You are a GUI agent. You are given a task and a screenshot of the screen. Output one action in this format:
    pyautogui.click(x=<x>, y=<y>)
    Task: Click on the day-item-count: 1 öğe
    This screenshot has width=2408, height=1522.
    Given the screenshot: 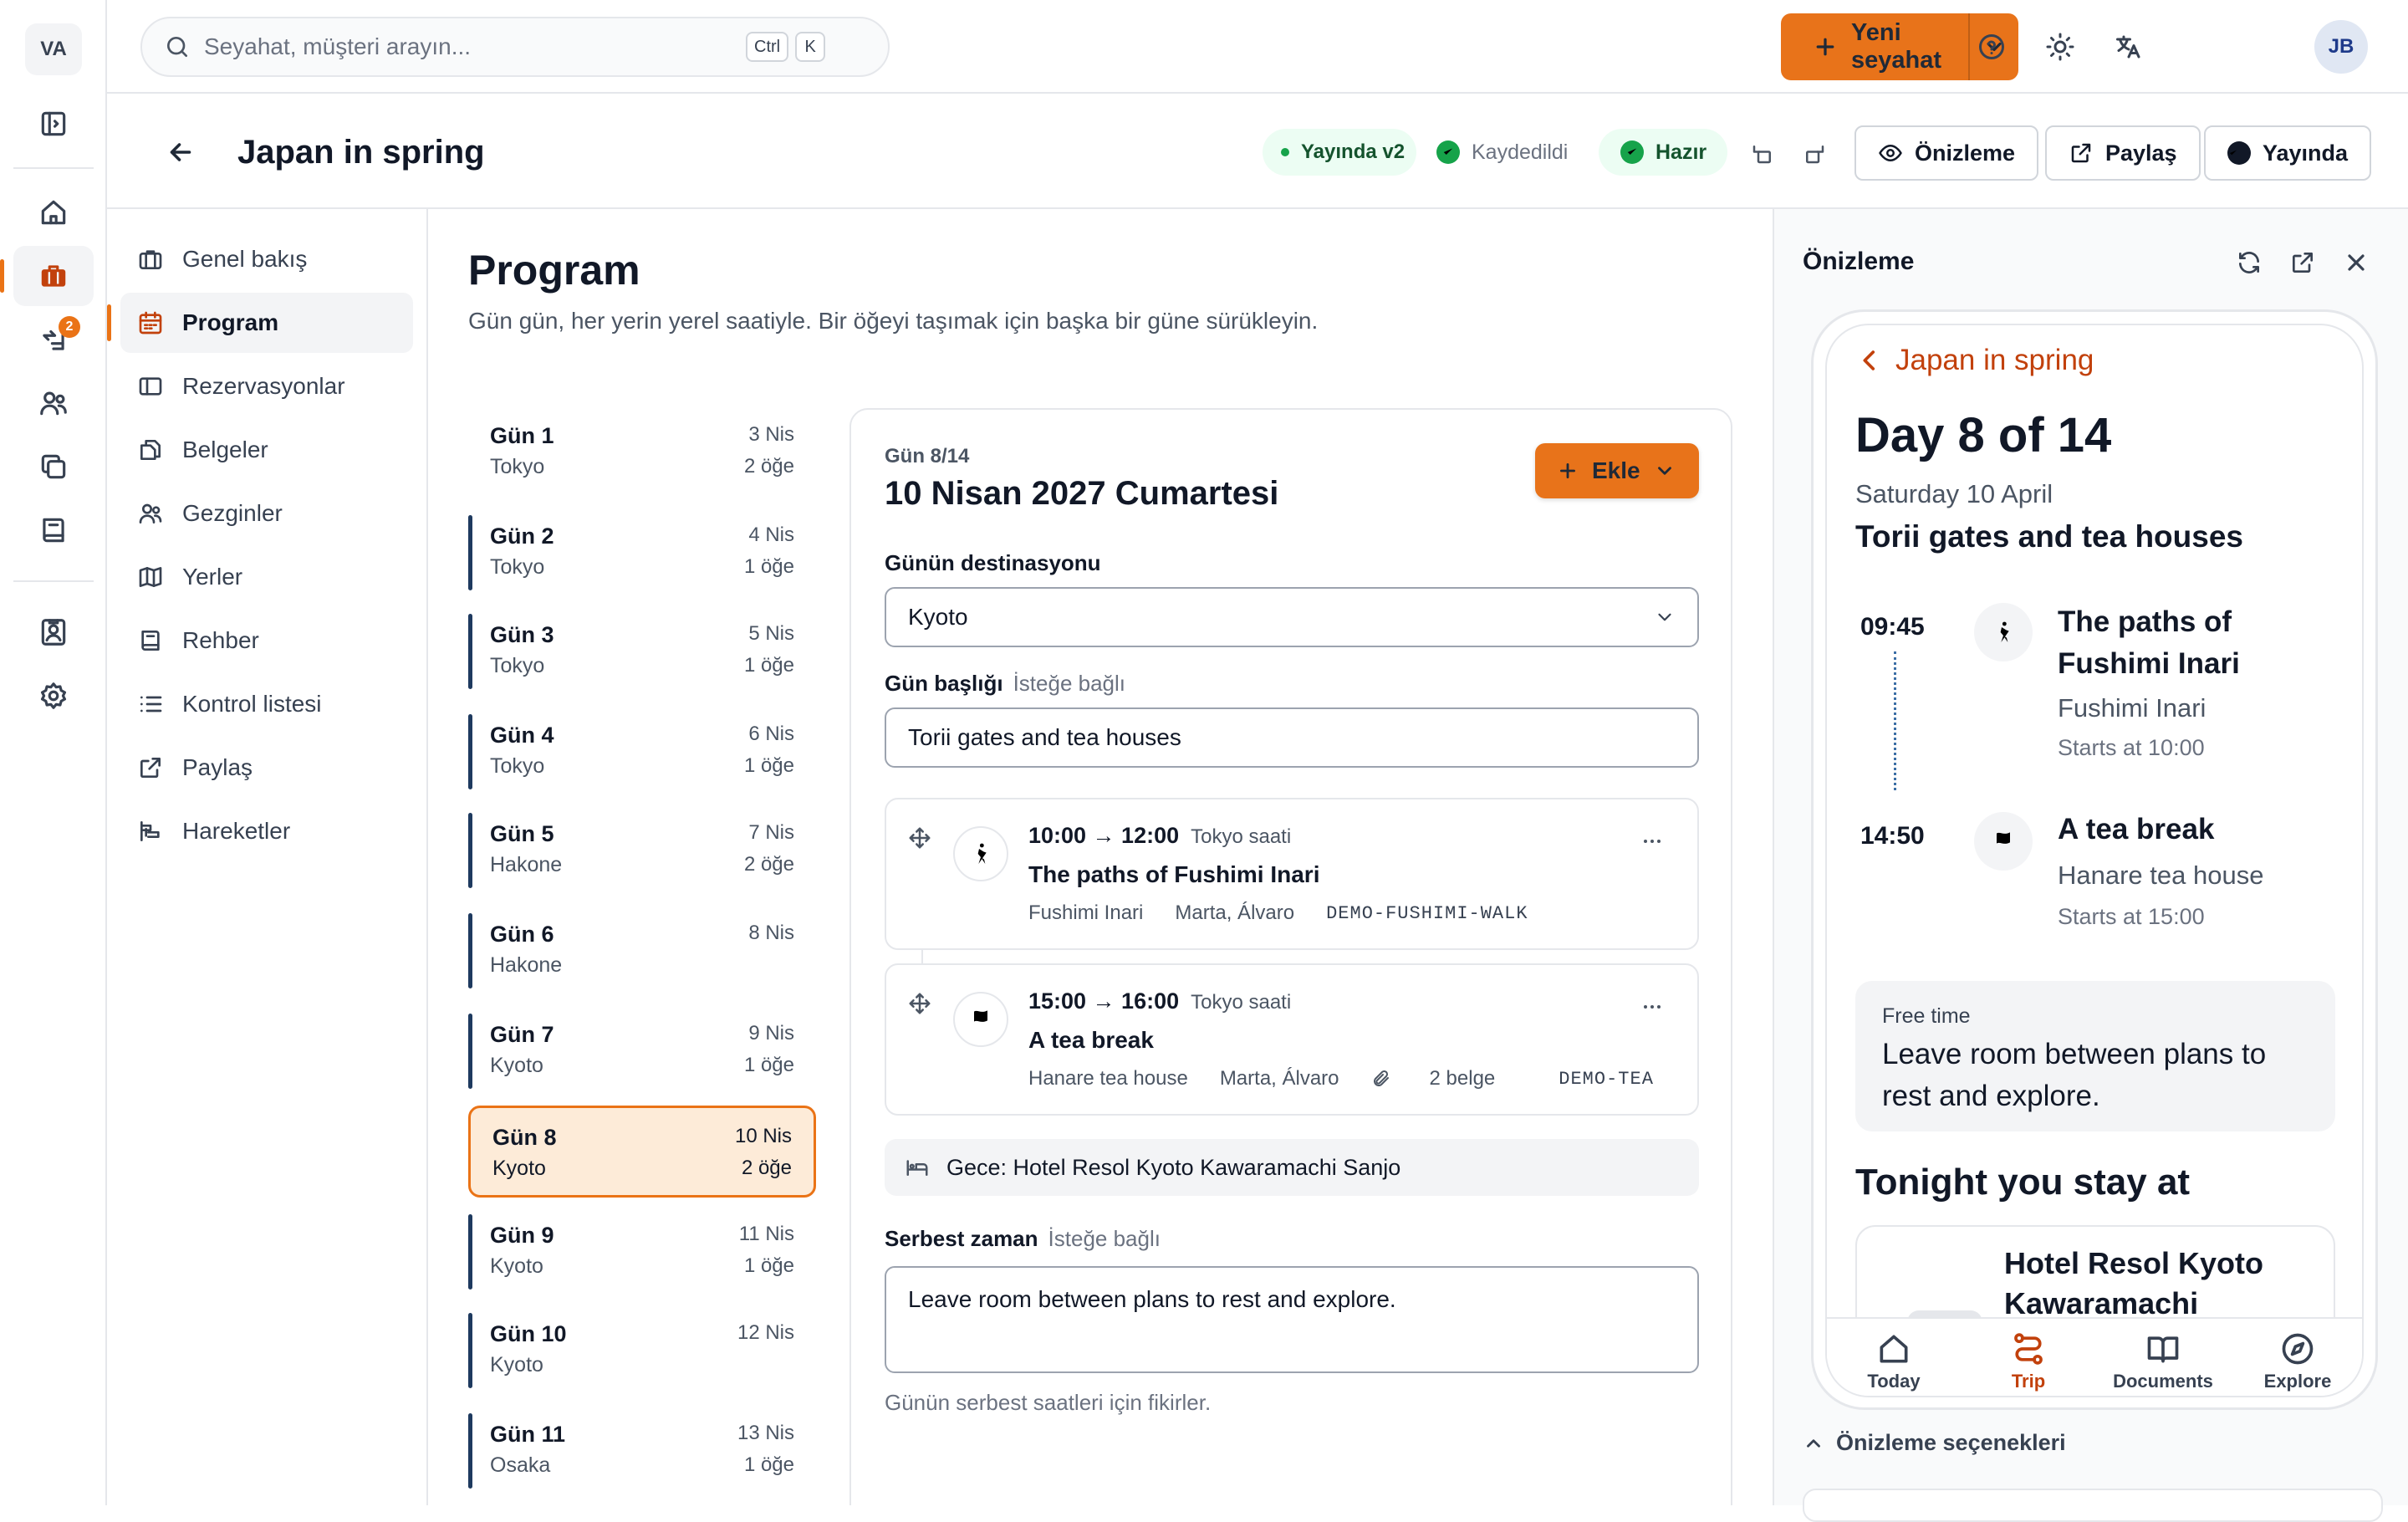 What is the action you would take?
    pyautogui.click(x=769, y=1464)
    